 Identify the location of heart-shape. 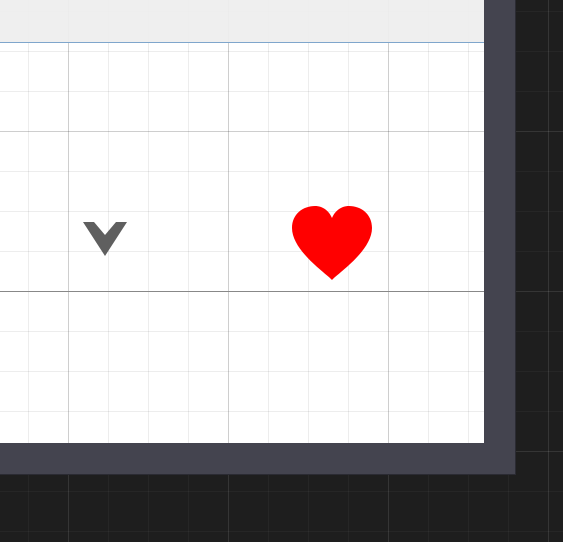
(332, 243).